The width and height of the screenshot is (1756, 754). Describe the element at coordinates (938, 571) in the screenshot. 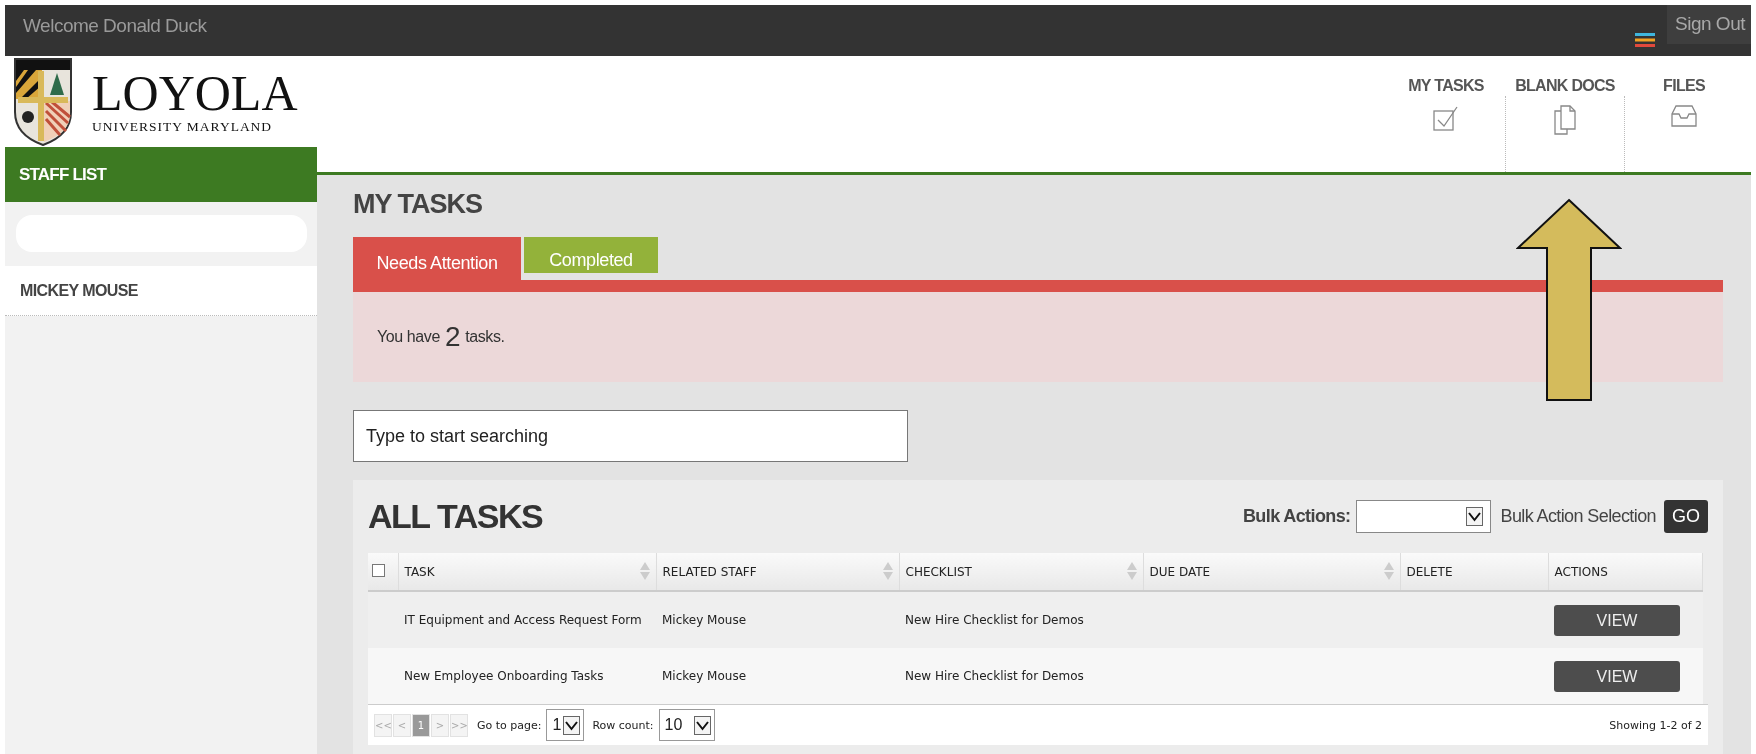

I see `column-header: CHECKLIST` at that location.